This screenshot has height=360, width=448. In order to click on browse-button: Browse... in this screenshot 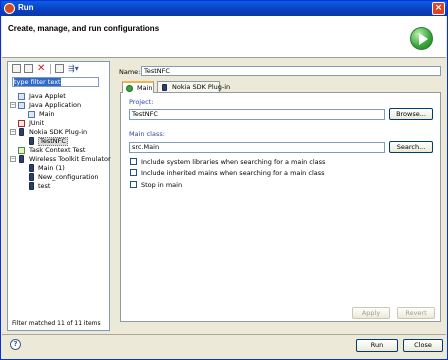, I will do `click(411, 114)`.